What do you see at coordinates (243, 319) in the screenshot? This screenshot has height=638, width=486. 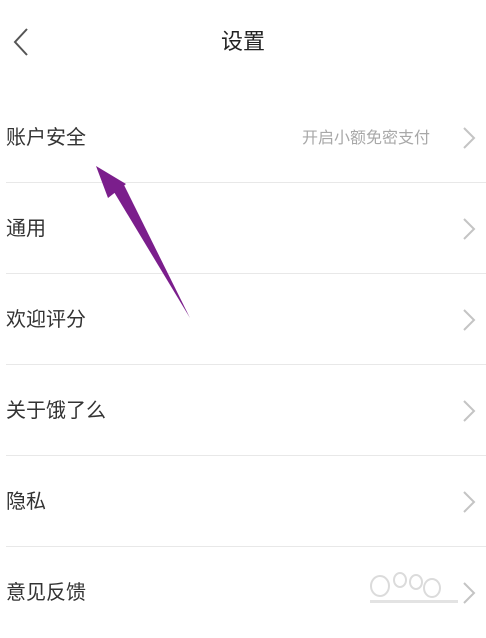 I see `settings-item-rate: 欢迎评分` at bounding box center [243, 319].